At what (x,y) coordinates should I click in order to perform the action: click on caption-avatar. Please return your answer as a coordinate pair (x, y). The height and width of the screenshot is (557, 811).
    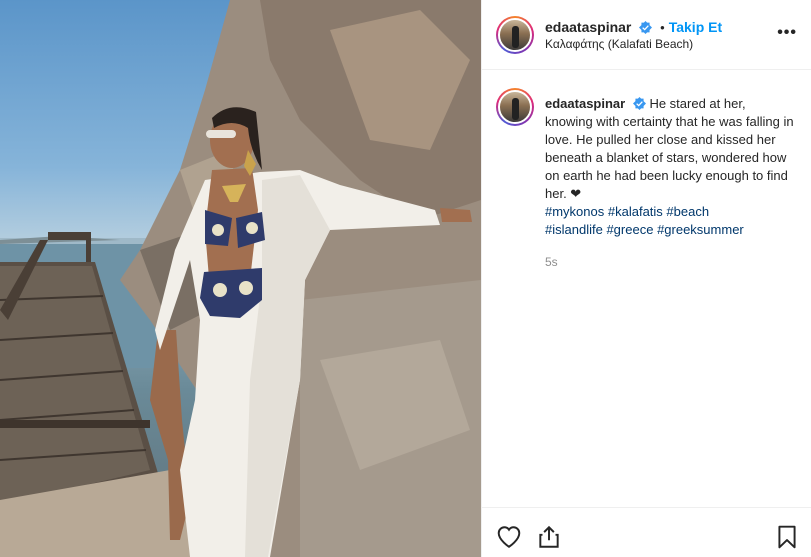
    Looking at the image, I should click on (515, 107).